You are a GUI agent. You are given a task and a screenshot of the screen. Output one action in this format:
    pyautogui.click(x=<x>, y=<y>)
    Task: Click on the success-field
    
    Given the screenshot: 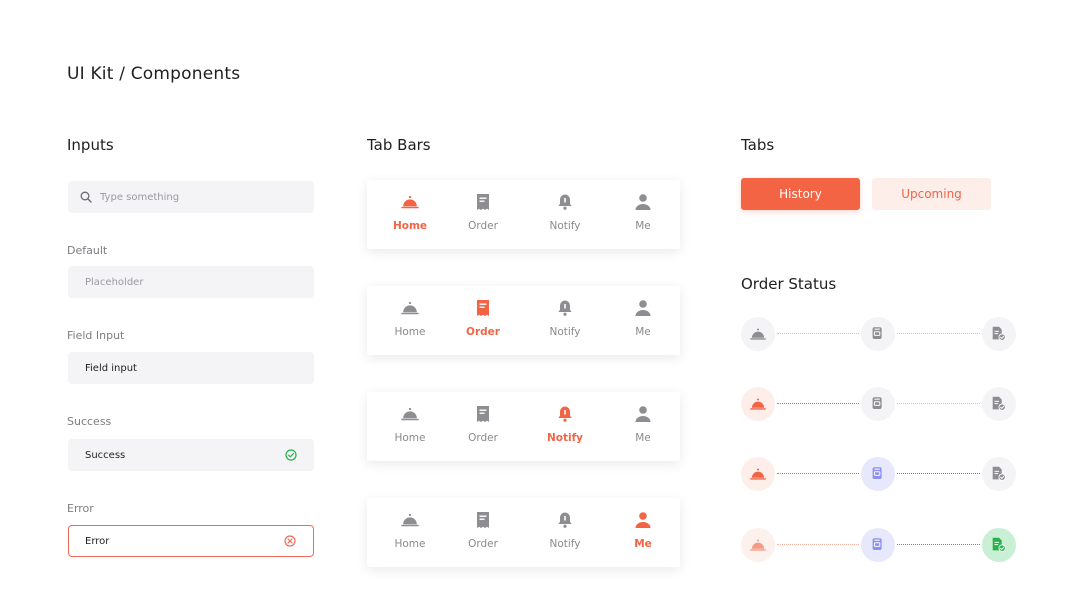 What is the action you would take?
    pyautogui.click(x=191, y=455)
    